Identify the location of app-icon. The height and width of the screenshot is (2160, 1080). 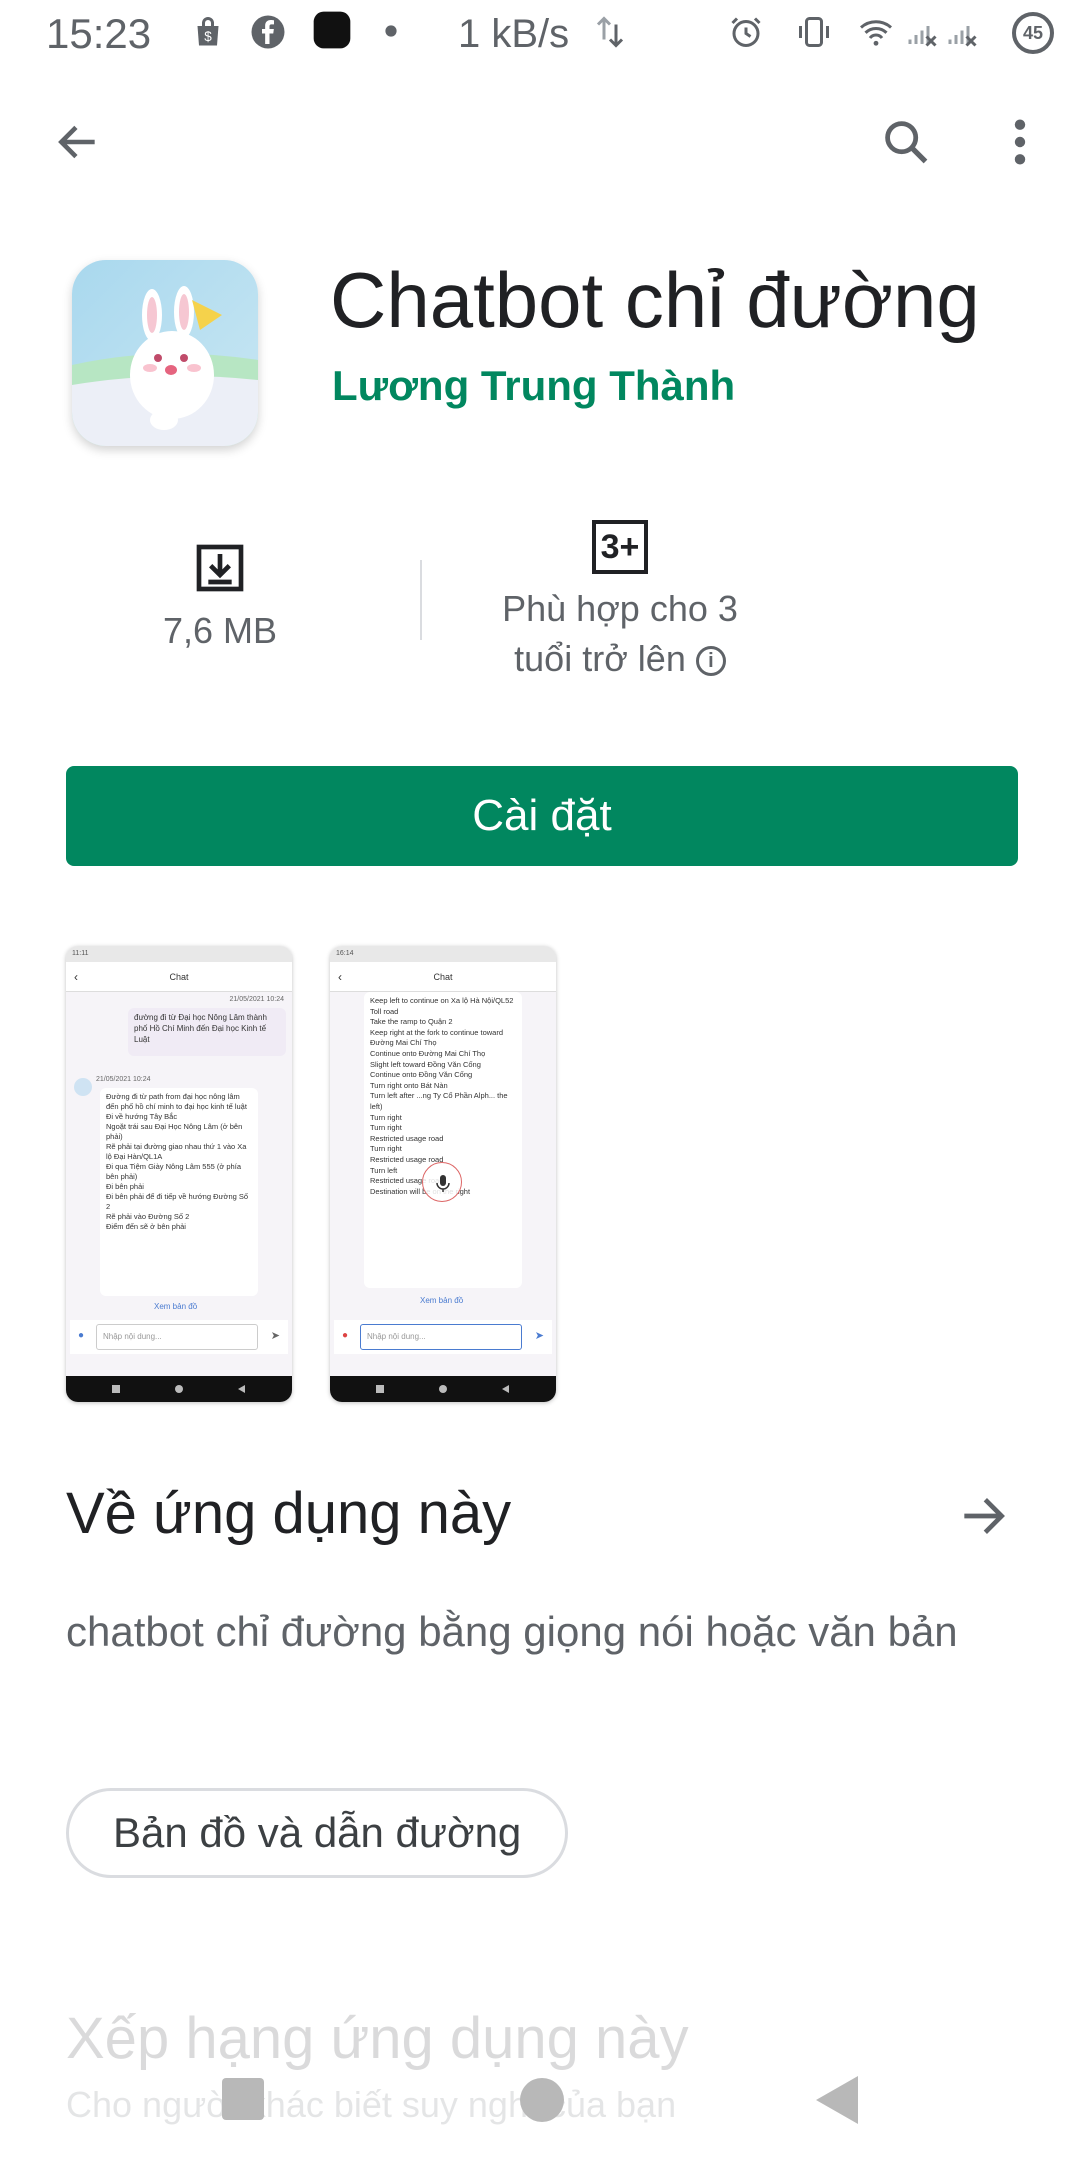
(165, 353).